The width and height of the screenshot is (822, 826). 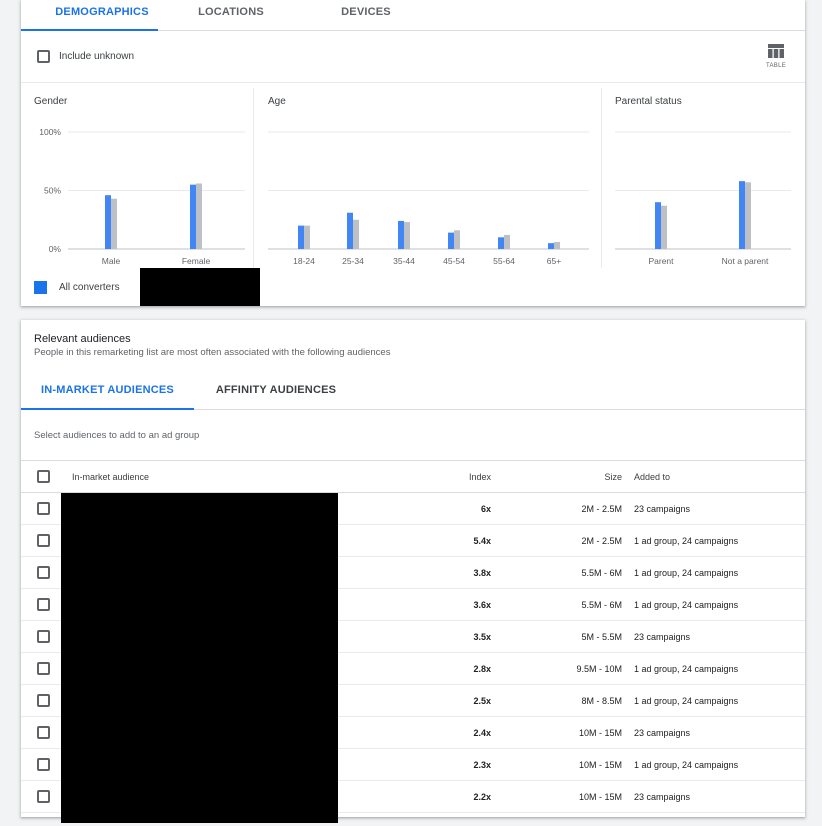 What do you see at coordinates (482, 669) in the screenshot?
I see `row-index: 2.8x` at bounding box center [482, 669].